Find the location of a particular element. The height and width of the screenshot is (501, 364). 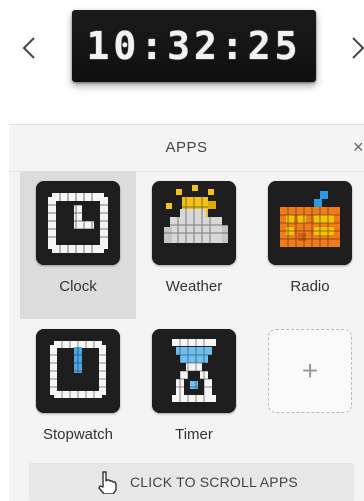

app-tile-stopwatch: Stopwatch is located at coordinates (78, 393).